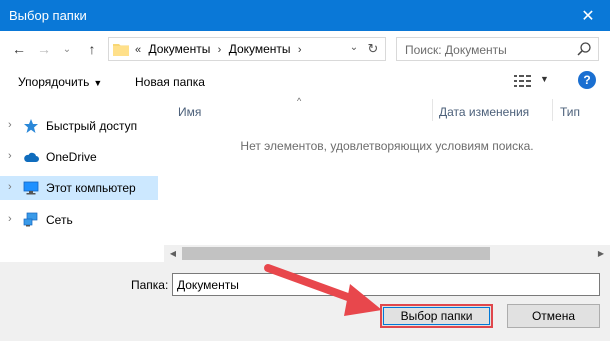 This screenshot has height=341, width=610. I want to click on search-input: Поиск: Документы, so click(456, 50).